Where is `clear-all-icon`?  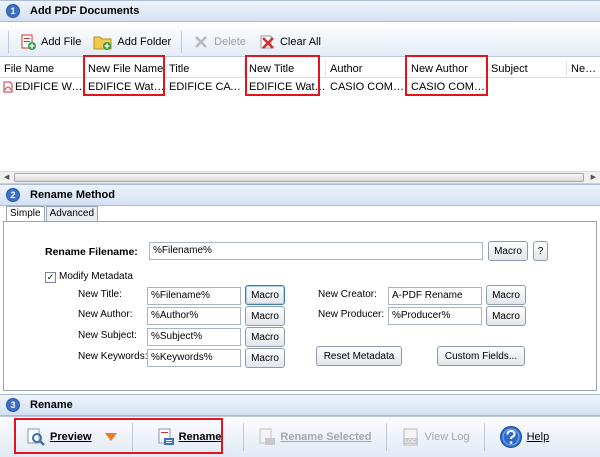 clear-all-icon is located at coordinates (267, 42).